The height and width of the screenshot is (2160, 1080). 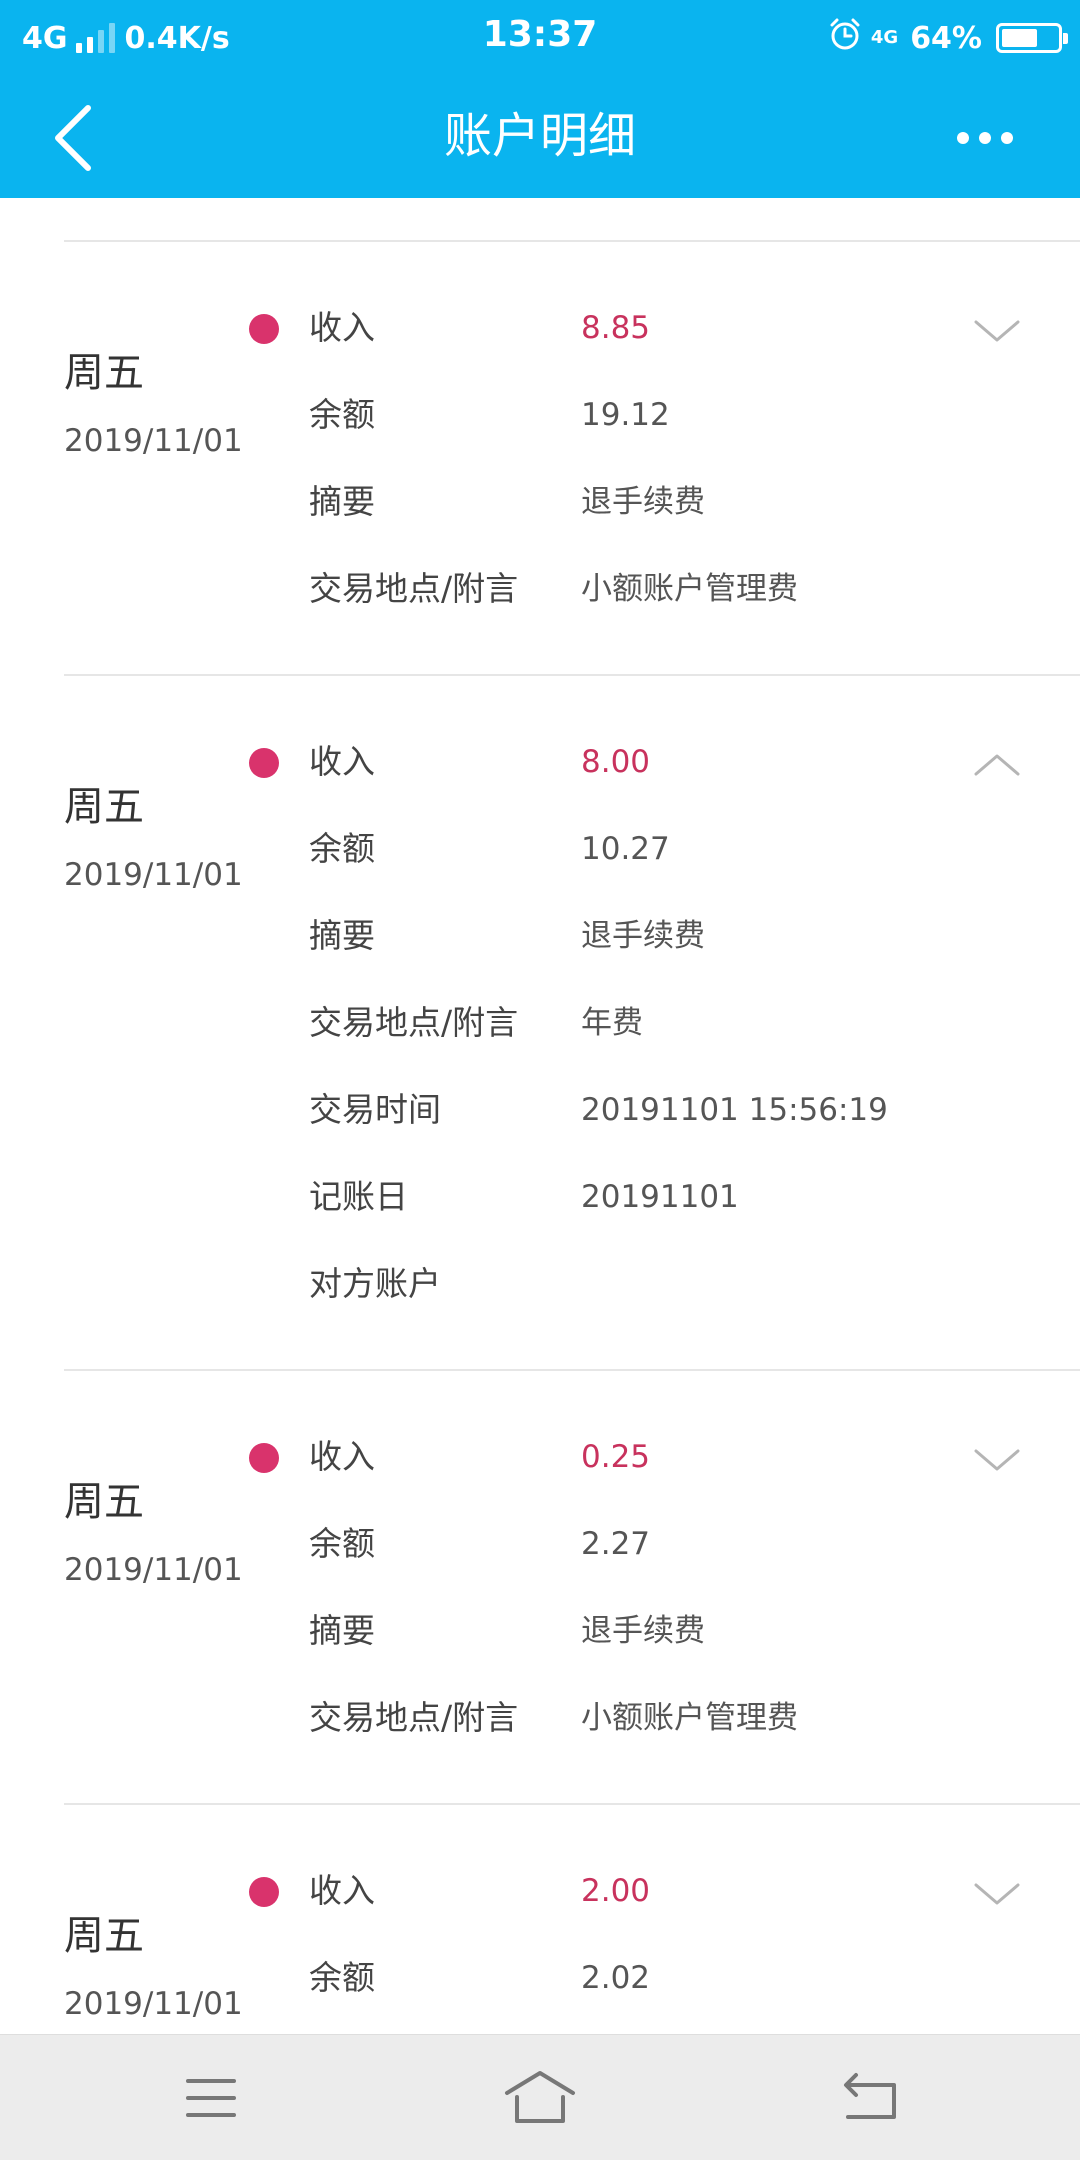 What do you see at coordinates (375, 1109) in the screenshot?
I see `field-label: 交易时间` at bounding box center [375, 1109].